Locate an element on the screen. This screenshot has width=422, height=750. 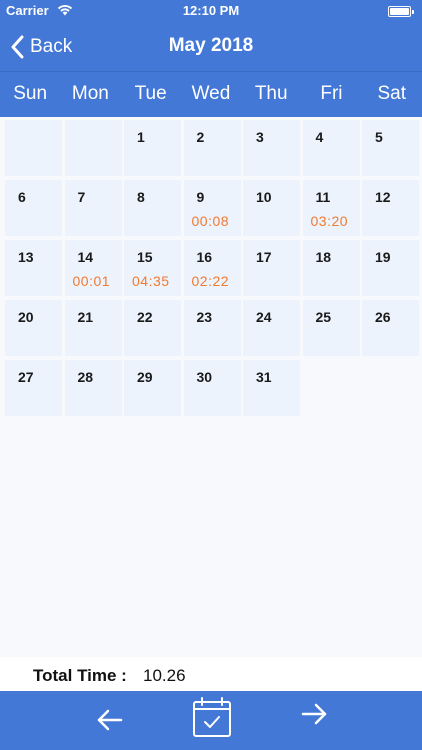
total-time-row: Total Time : 10.26 is located at coordinates (211, 674).